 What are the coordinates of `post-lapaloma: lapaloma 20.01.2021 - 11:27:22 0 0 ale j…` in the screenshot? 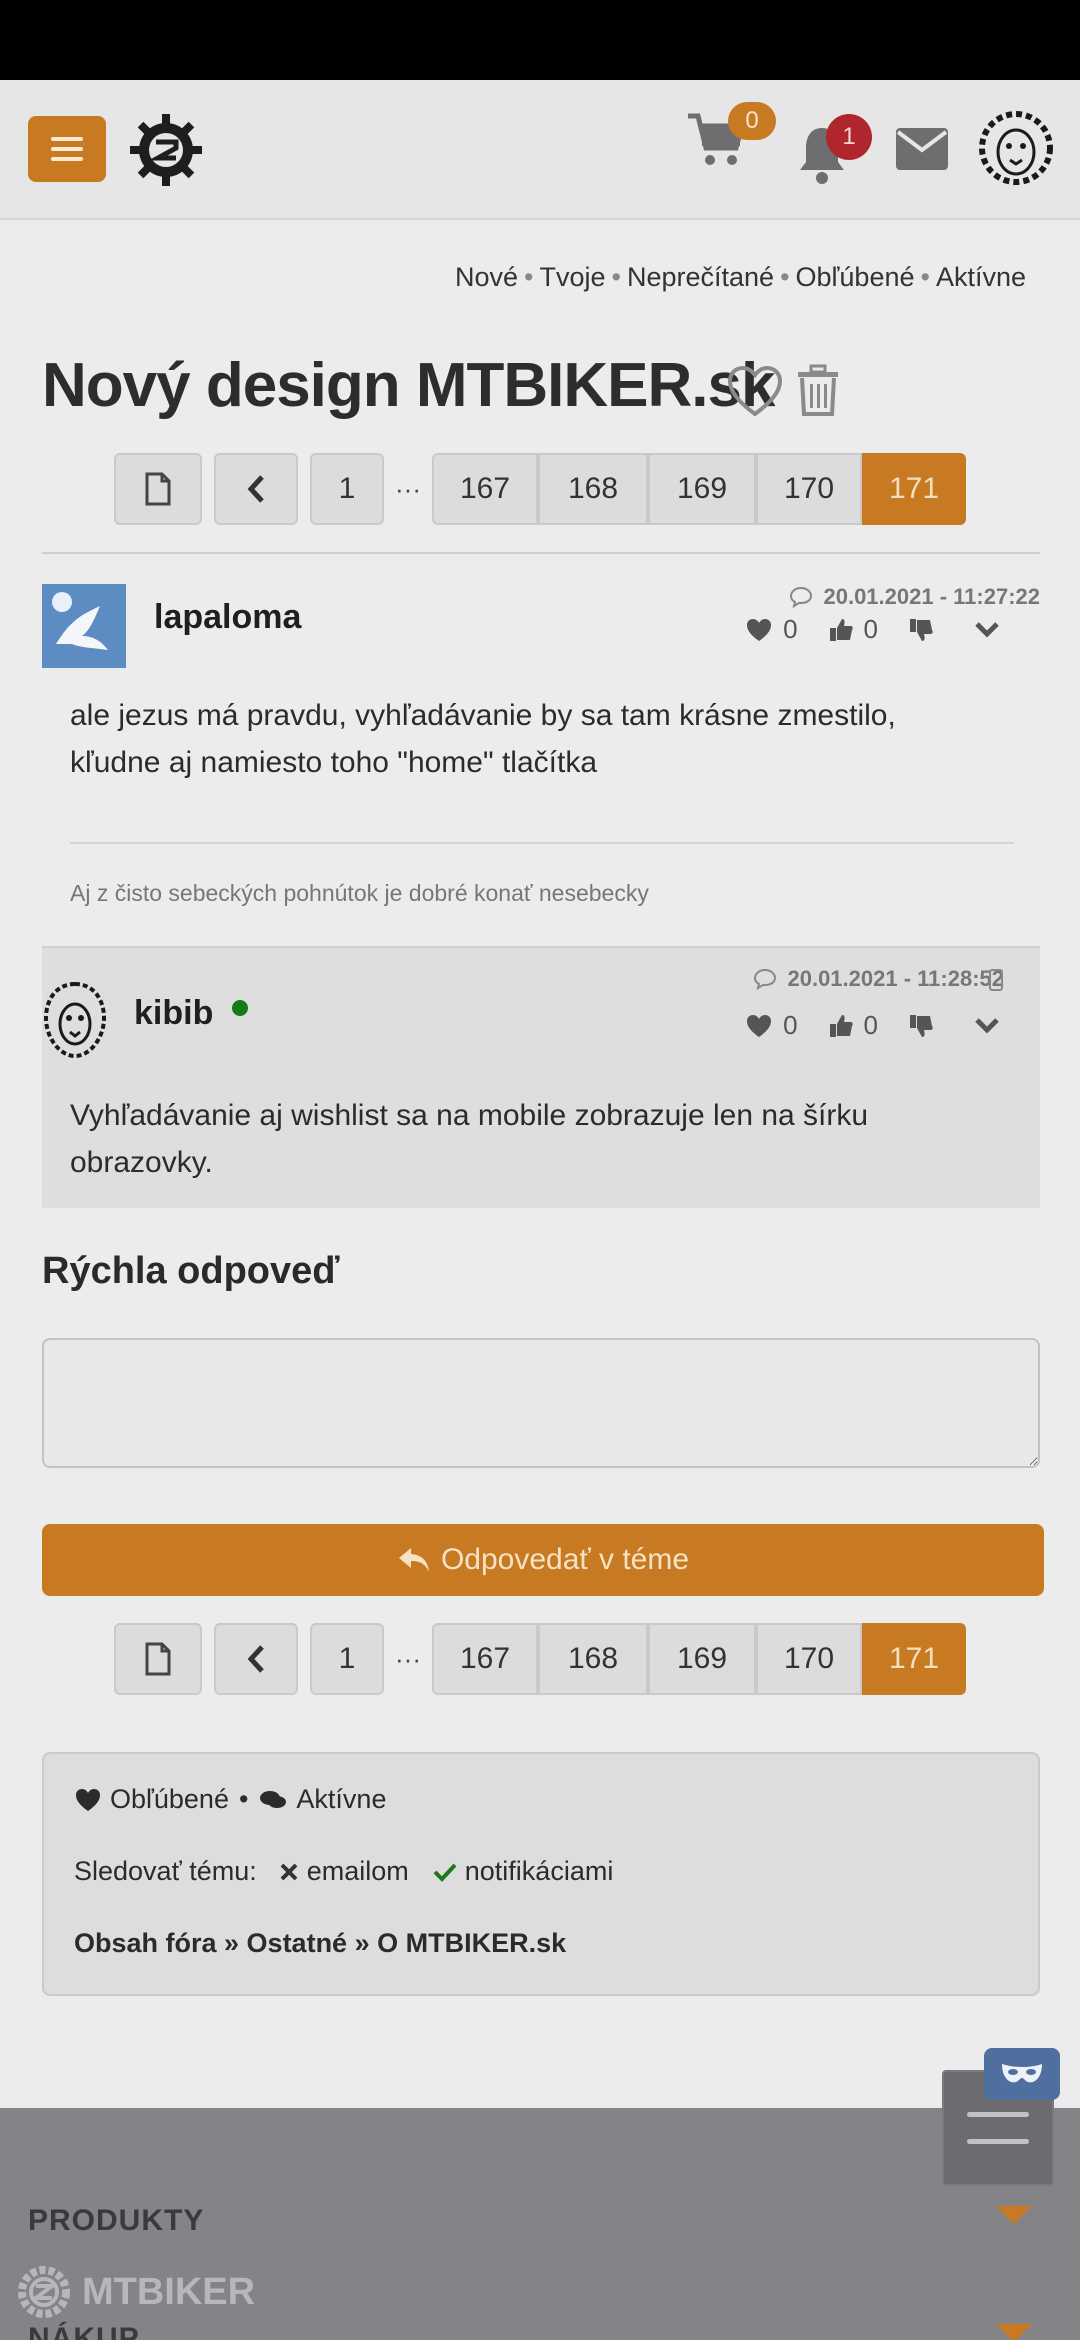 It's located at (541, 764).